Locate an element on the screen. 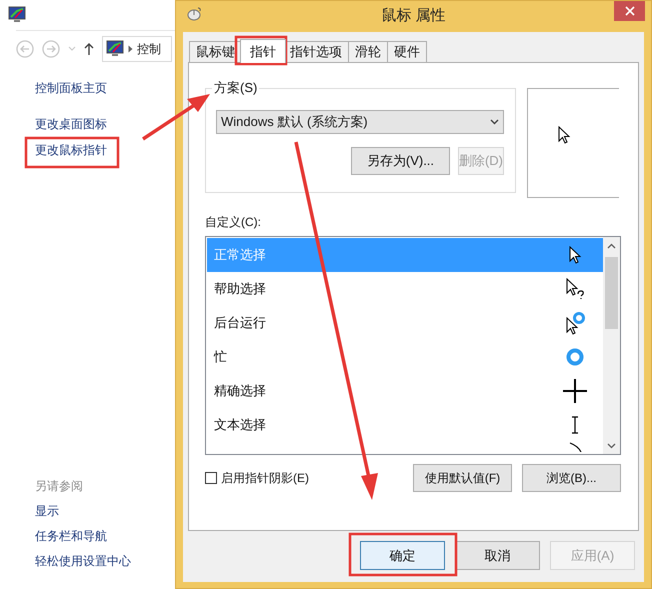 Image resolution: width=652 pixels, height=589 pixels. scroll-up-icon is located at coordinates (611, 246).